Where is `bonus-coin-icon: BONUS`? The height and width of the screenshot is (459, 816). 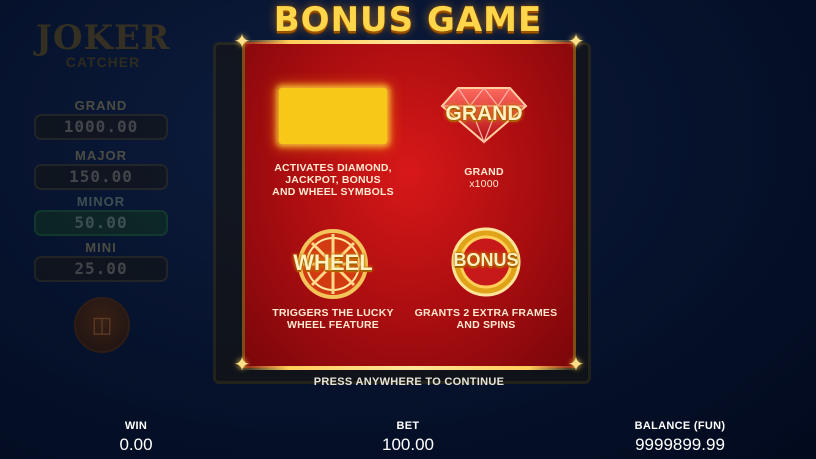 bonus-coin-icon: BONUS is located at coordinates (486, 262).